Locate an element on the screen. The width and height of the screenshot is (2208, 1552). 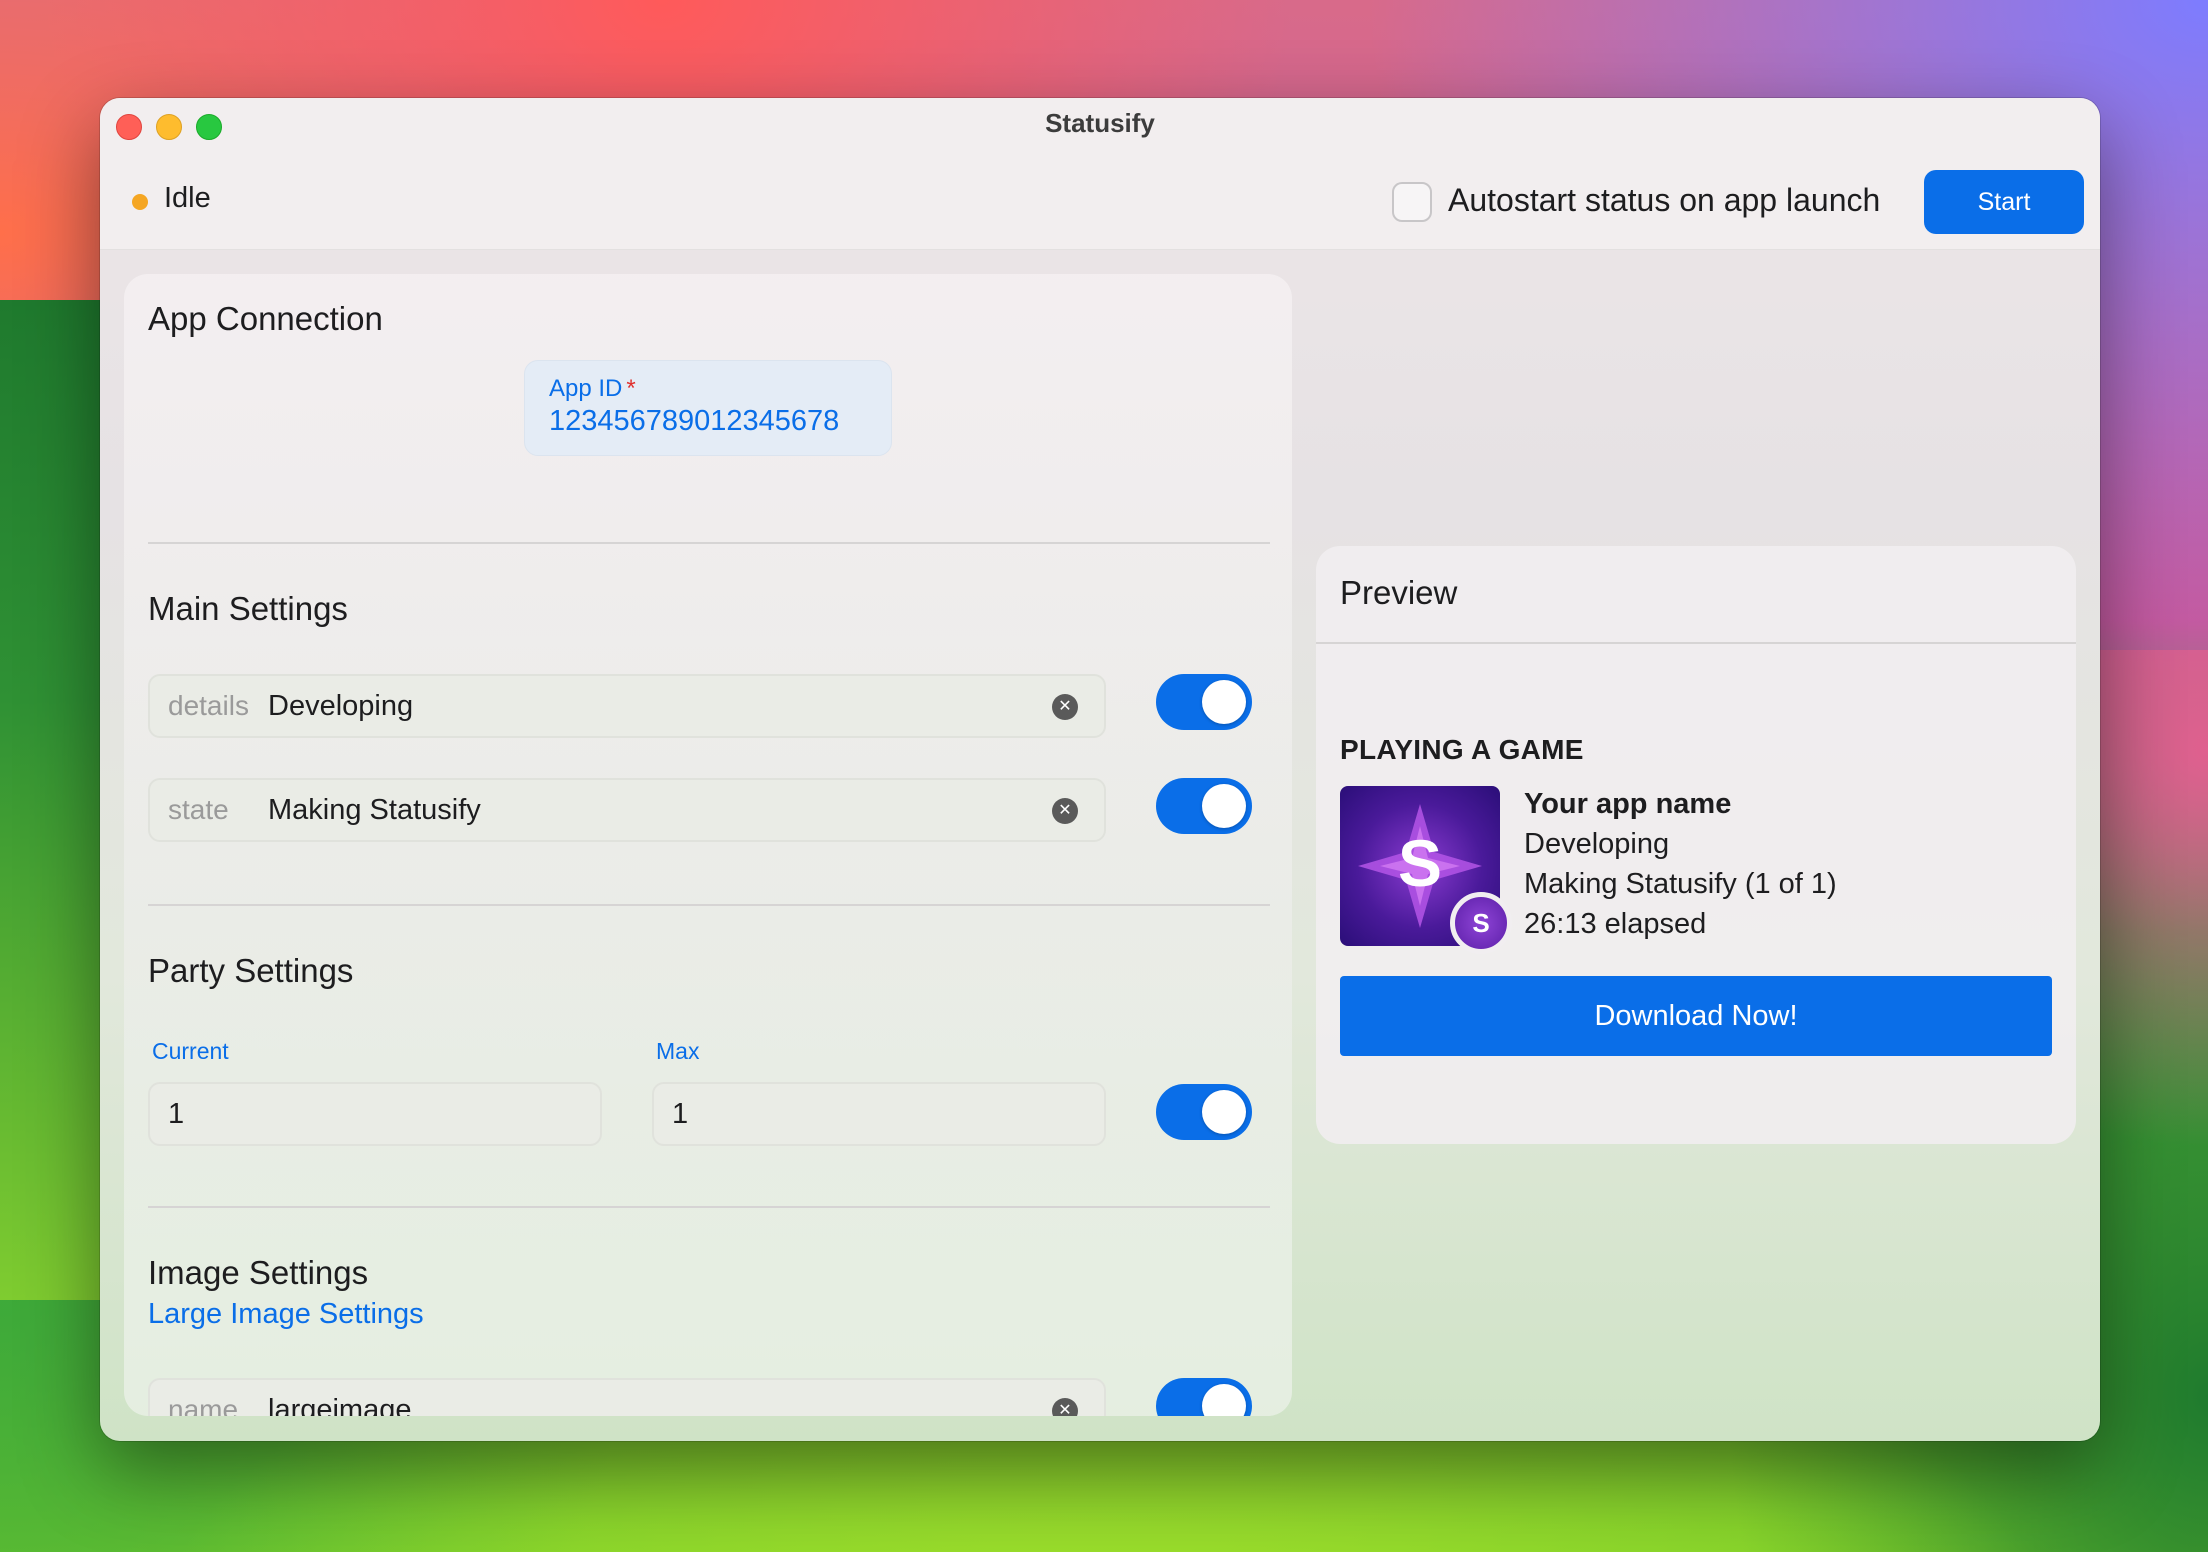
details-value: Developing is located at coordinates (340, 706).